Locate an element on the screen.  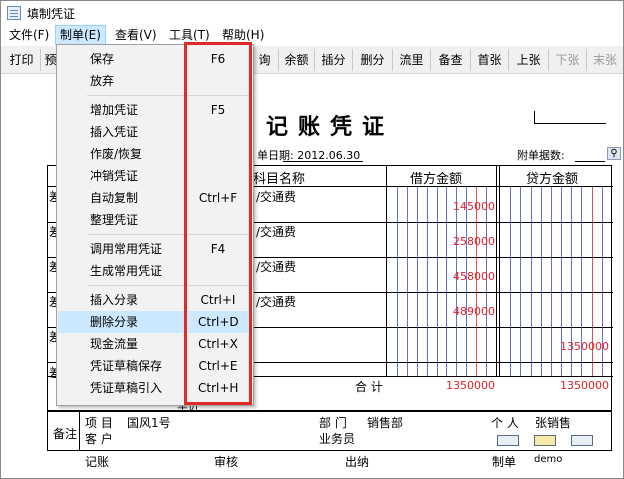
dept-label: 部 门 is located at coordinates (333, 423).